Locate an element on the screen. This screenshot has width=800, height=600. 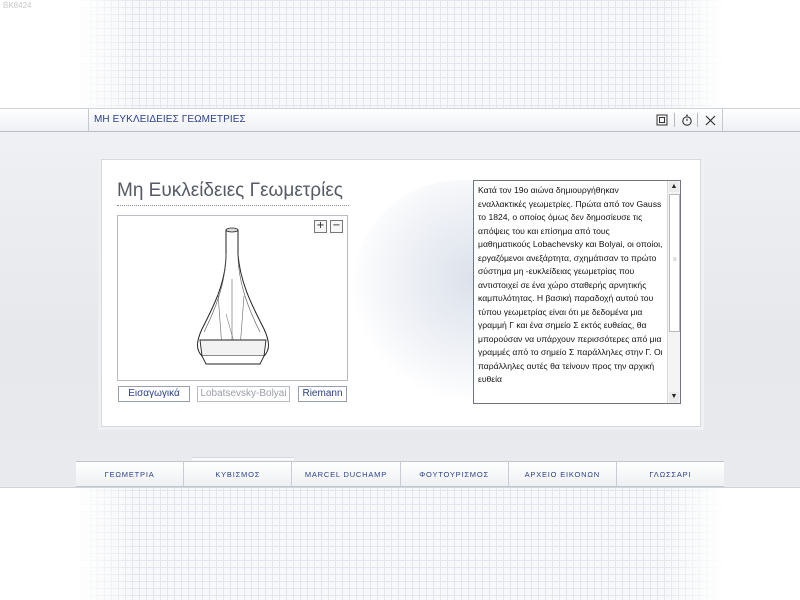
scrollbar: ▲ ≡ ▼ is located at coordinates (673, 292).